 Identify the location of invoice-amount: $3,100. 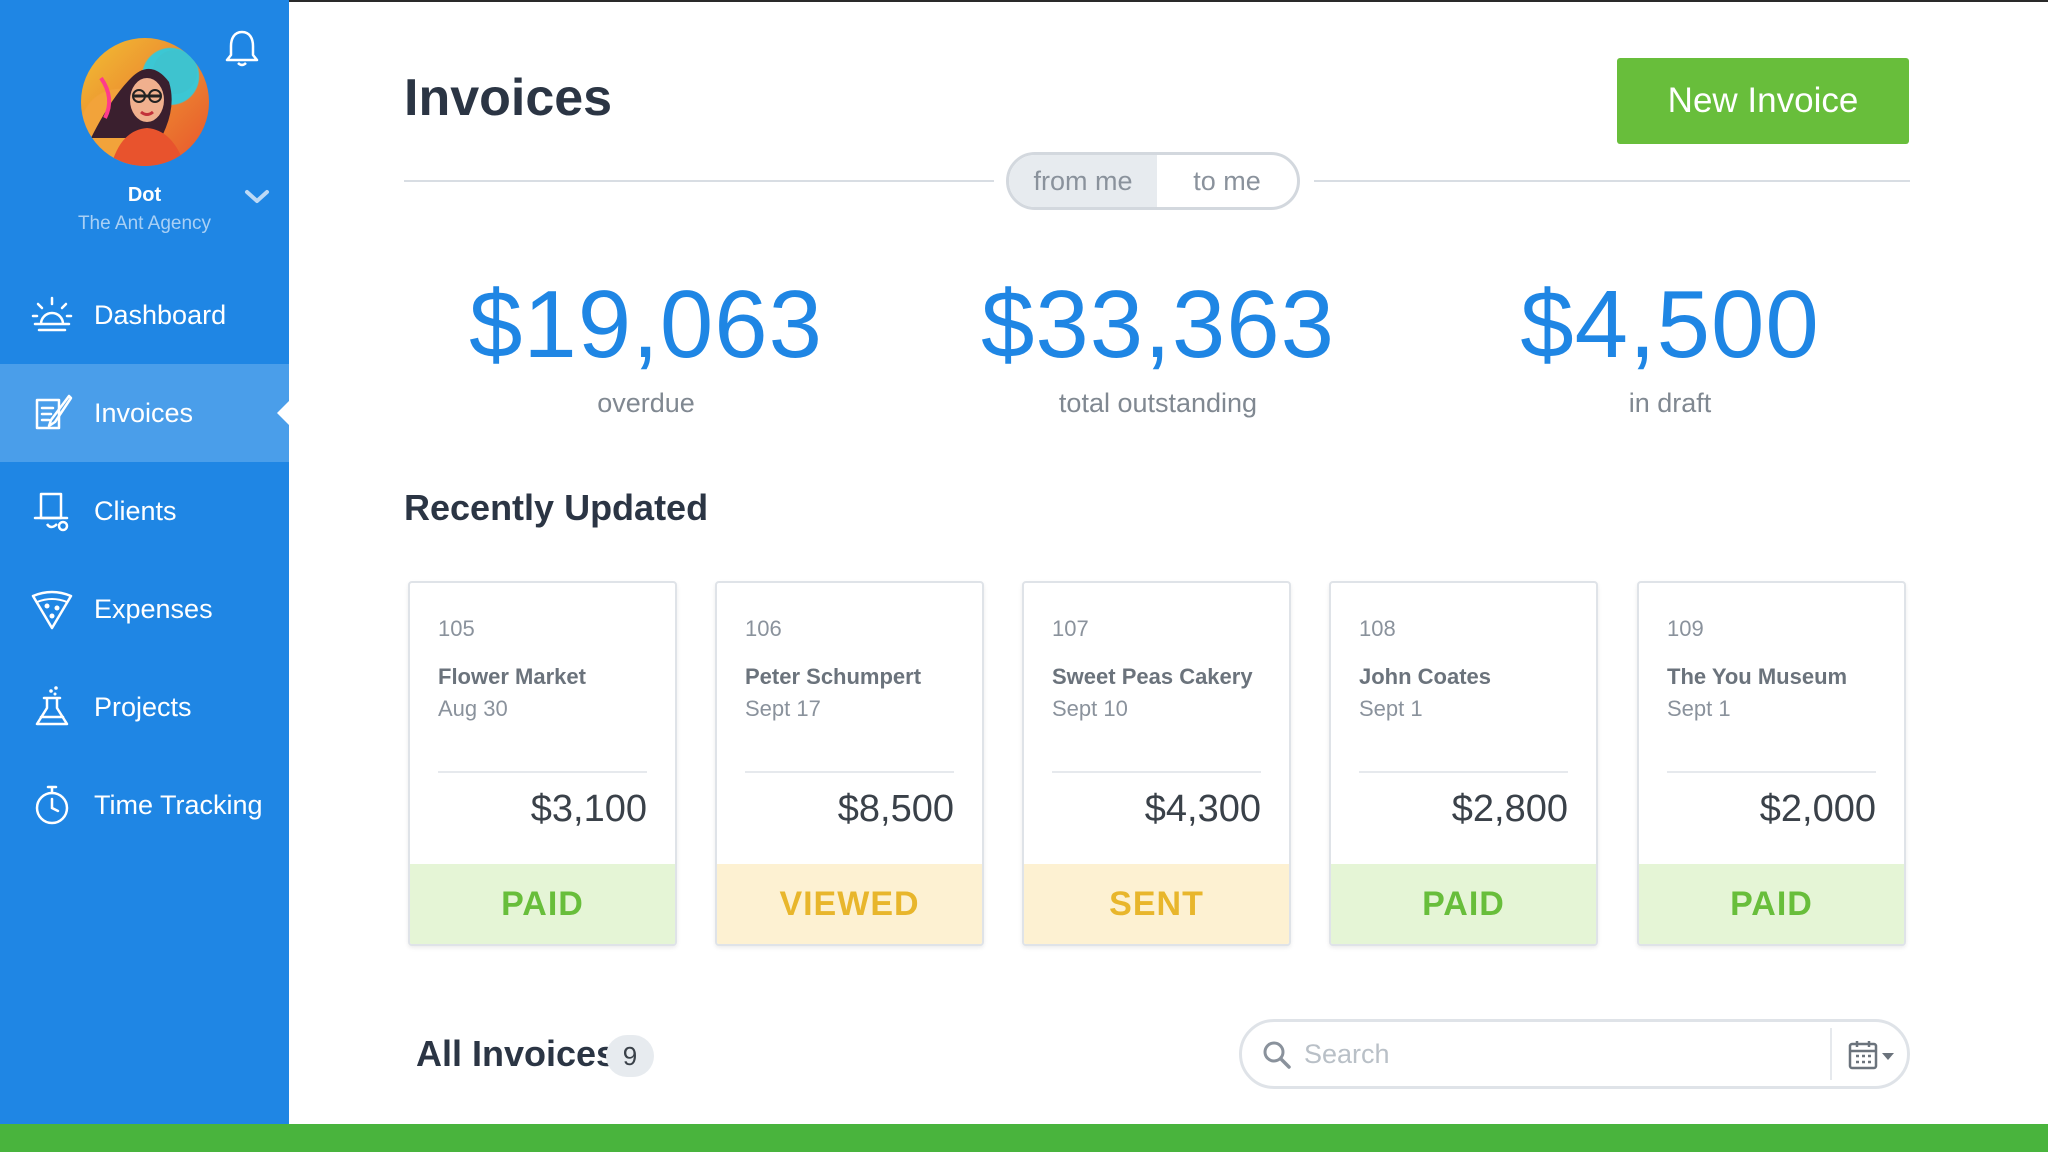
(588, 809).